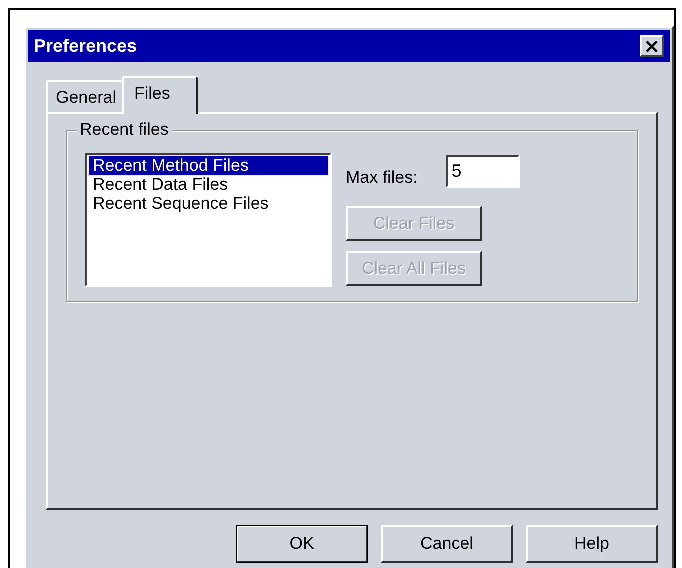 This screenshot has width=682, height=568. What do you see at coordinates (302, 544) in the screenshot?
I see `dialog-button: OK` at bounding box center [302, 544].